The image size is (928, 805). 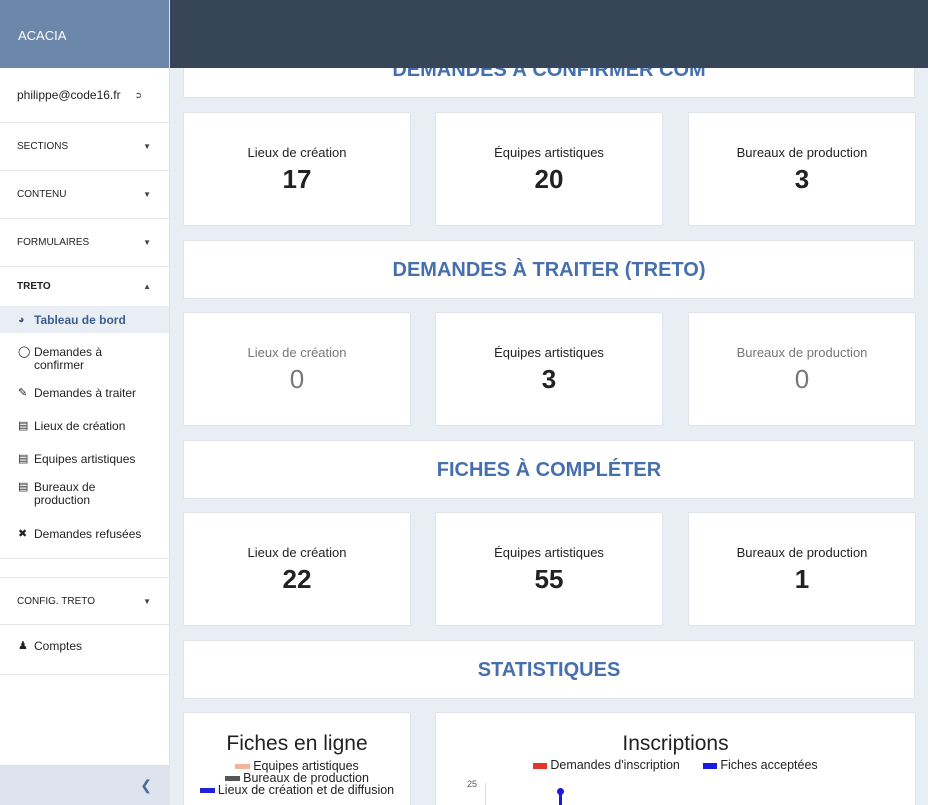 I want to click on y-axis-tick: 25, so click(x=472, y=784).